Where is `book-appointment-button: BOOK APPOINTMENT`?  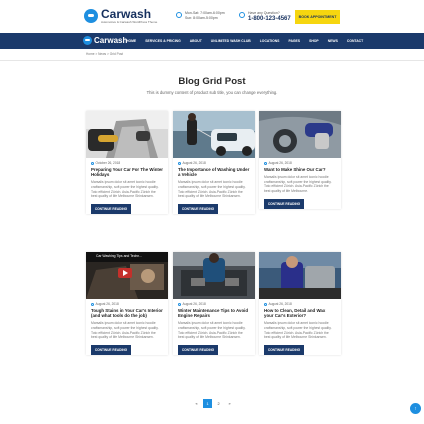 book-appointment-button: BOOK APPOINTMENT is located at coordinates (317, 17).